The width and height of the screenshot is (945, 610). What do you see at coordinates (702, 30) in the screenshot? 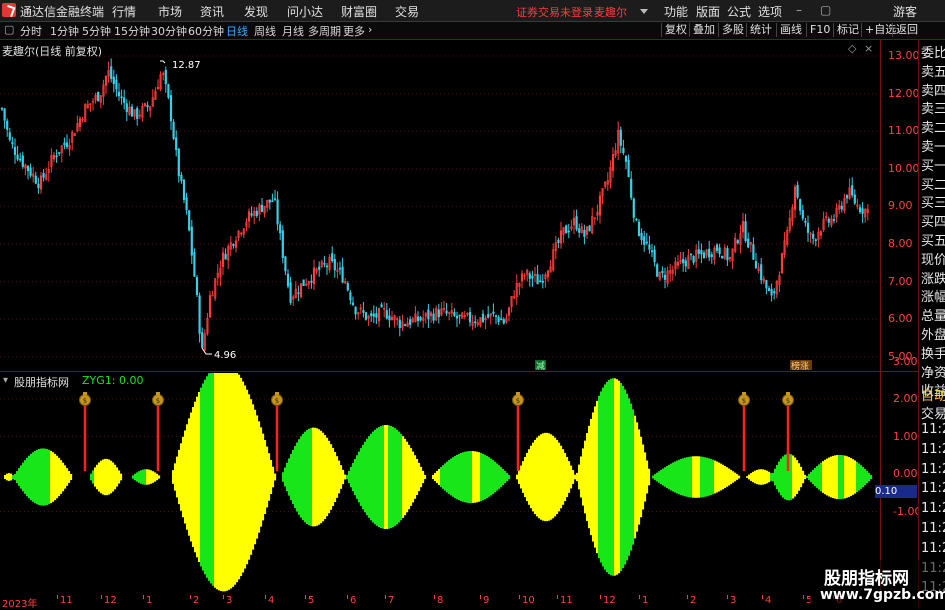
I see `diejia-button: 叠加` at bounding box center [702, 30].